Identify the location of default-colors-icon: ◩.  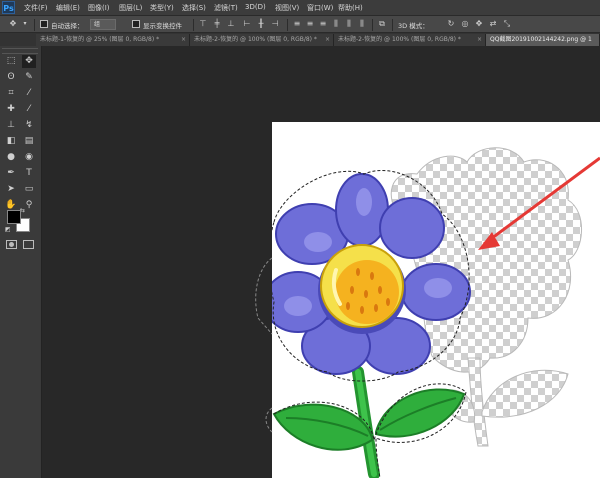
(8, 229).